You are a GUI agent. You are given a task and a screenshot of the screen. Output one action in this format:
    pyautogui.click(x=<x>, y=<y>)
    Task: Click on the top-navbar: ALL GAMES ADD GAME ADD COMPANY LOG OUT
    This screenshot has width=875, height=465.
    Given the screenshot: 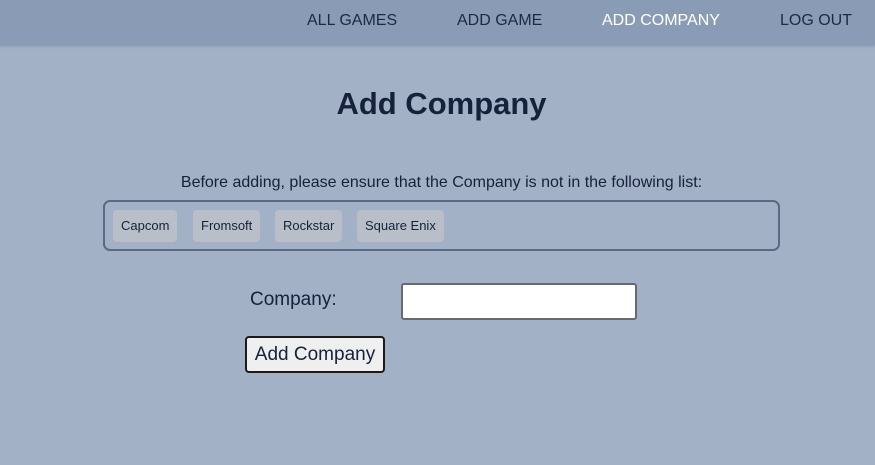 What is the action you would take?
    pyautogui.click(x=437, y=22)
    